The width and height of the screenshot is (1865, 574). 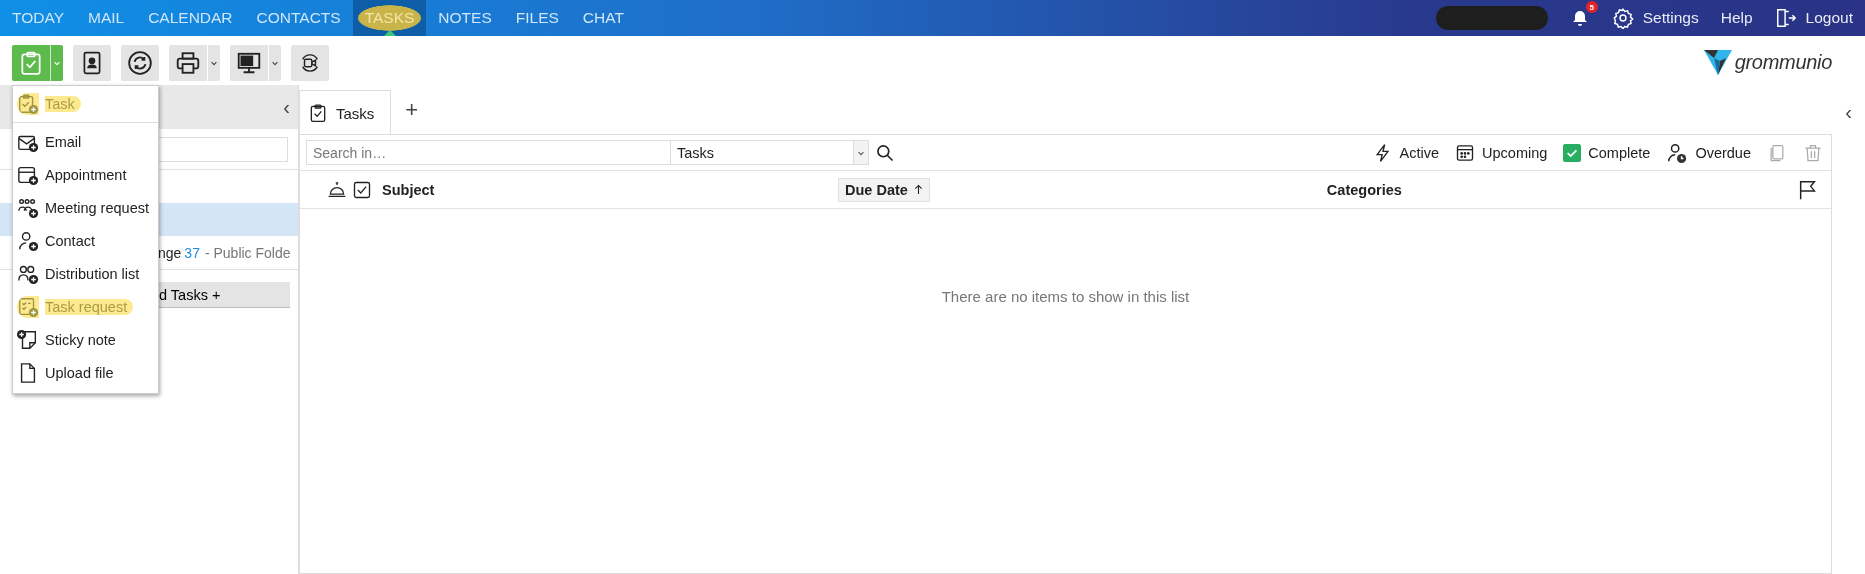 I want to click on folder-name: nge, so click(x=170, y=252).